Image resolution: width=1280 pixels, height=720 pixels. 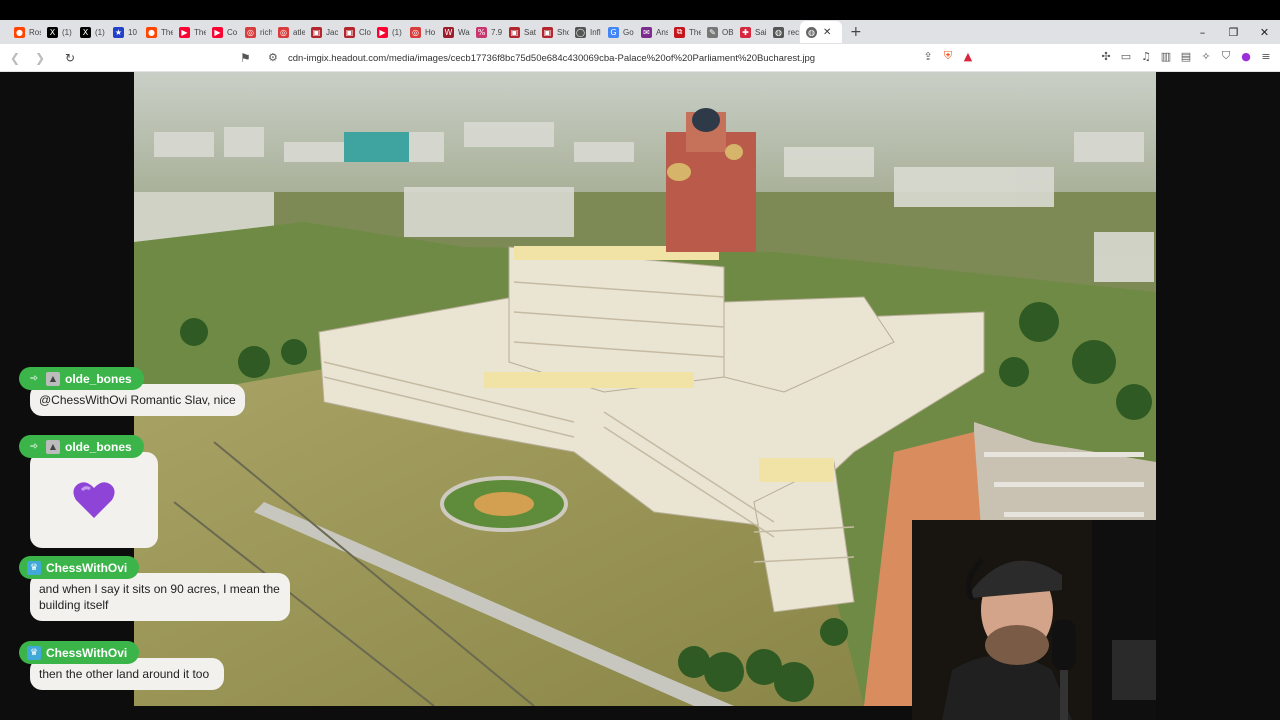 I want to click on new-tab-button: +, so click(x=856, y=32).